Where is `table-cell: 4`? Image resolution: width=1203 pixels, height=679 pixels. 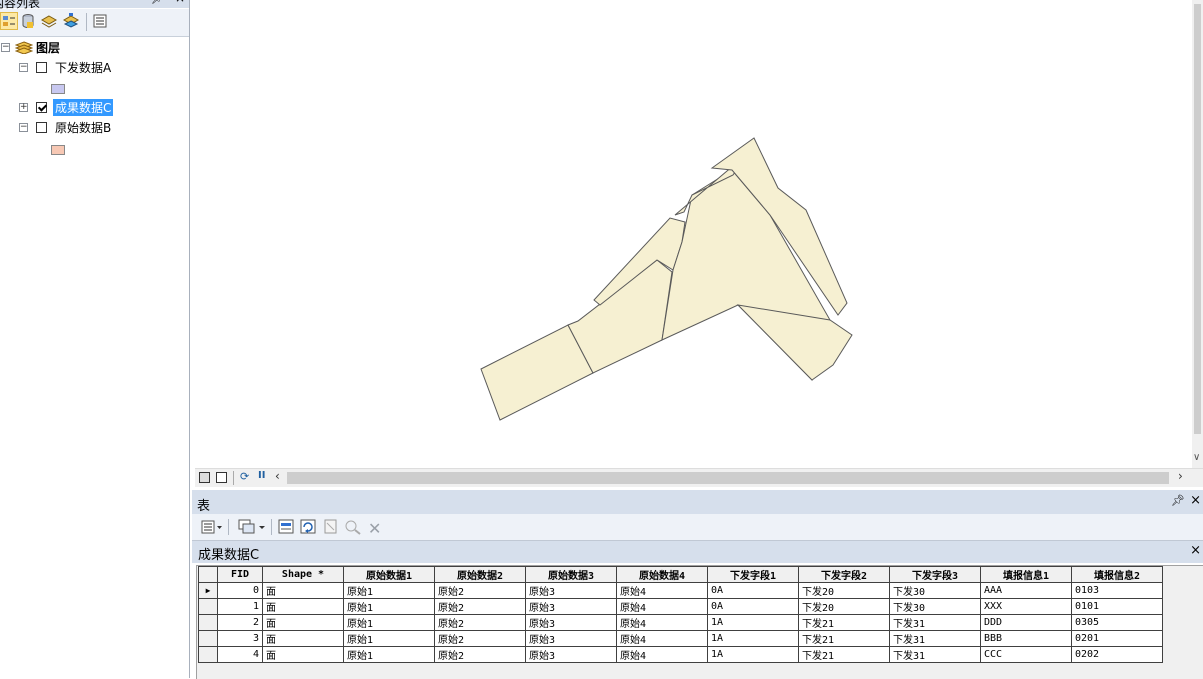 table-cell: 4 is located at coordinates (240, 654).